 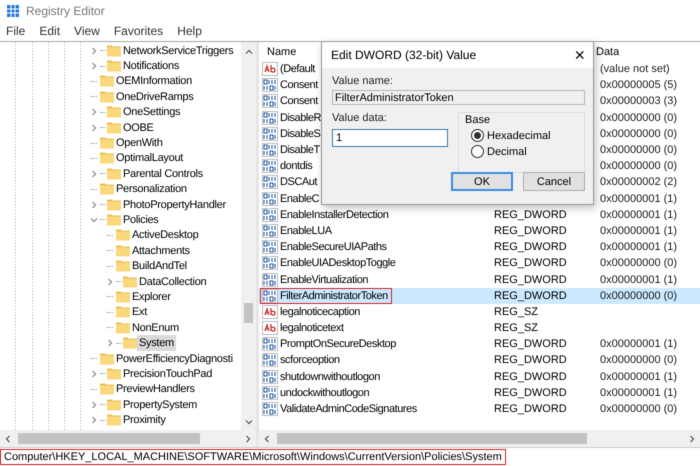 What do you see at coordinates (348, 409) in the screenshot?
I see `value-name: ValidateAdminCodeSignatures` at bounding box center [348, 409].